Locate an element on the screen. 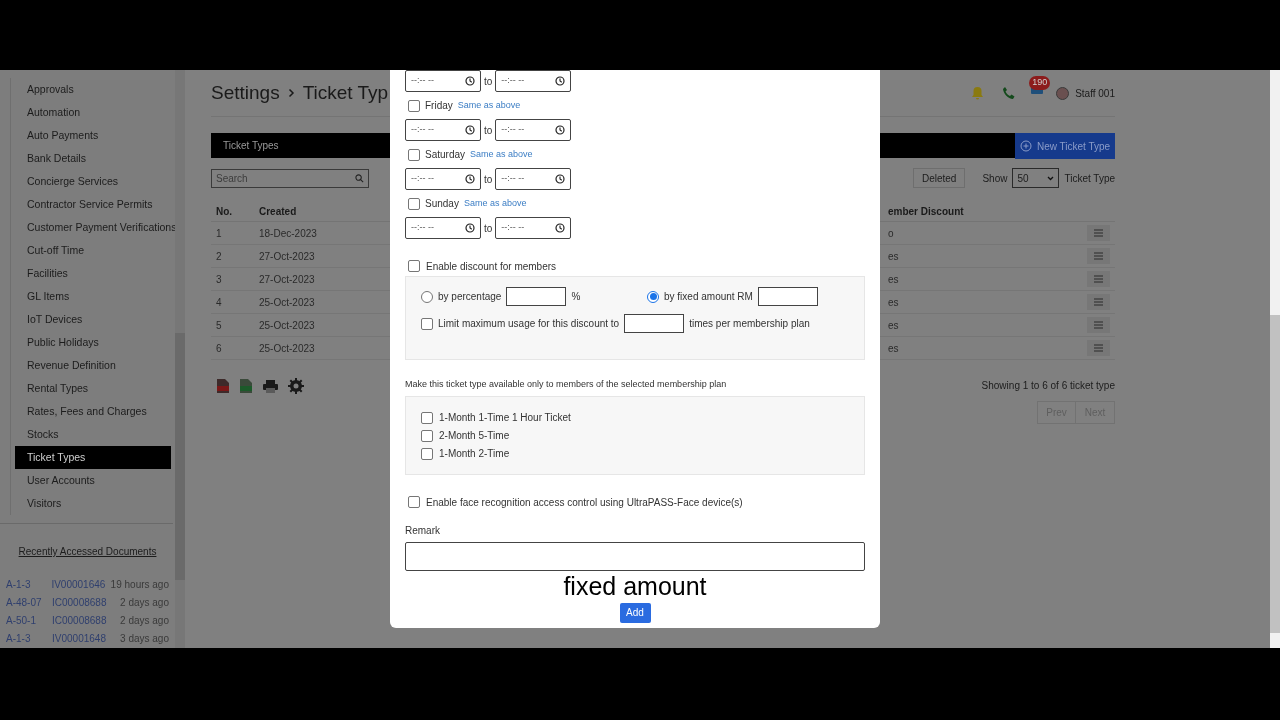 This screenshot has width=1280, height=720. panel-title: Ticket Types is located at coordinates (251, 146).